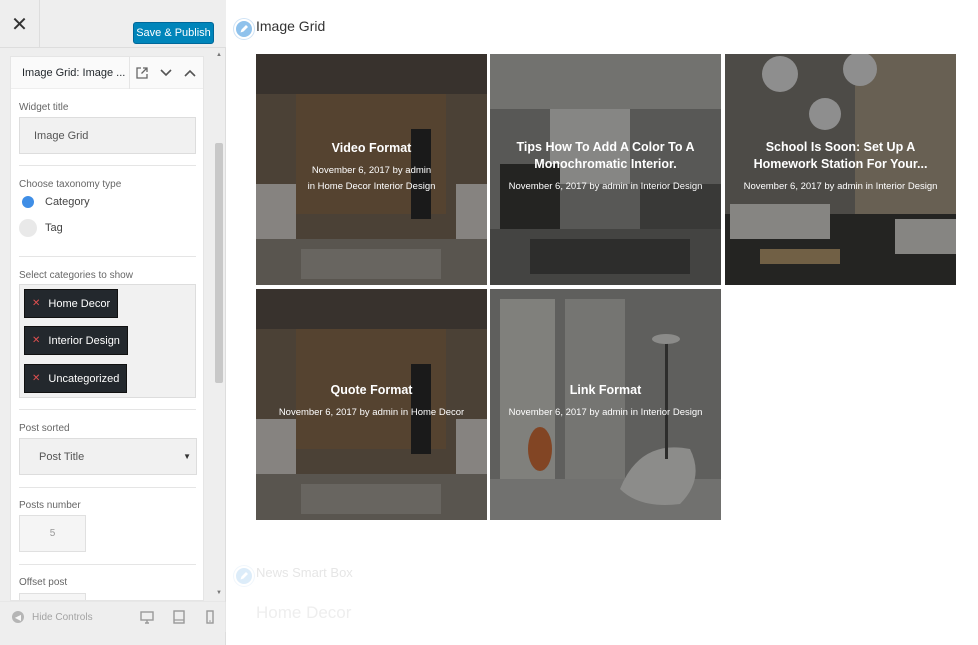 This screenshot has height=645, width=978. I want to click on posts-number-input: 5, so click(52, 533).